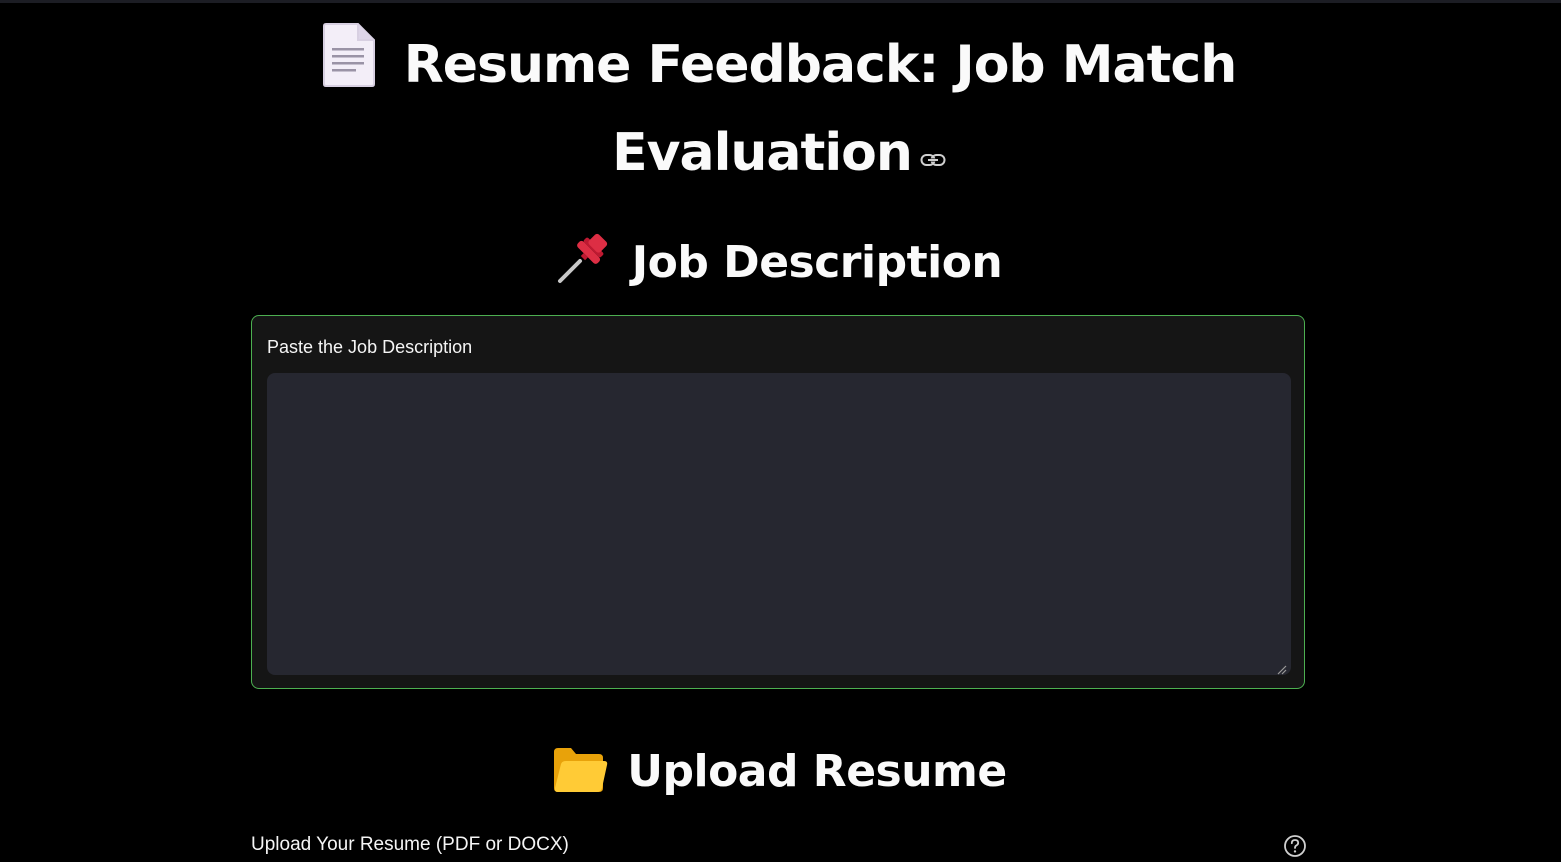 The image size is (1561, 862). What do you see at coordinates (780, 1) in the screenshot?
I see `top-decoration-bar` at bounding box center [780, 1].